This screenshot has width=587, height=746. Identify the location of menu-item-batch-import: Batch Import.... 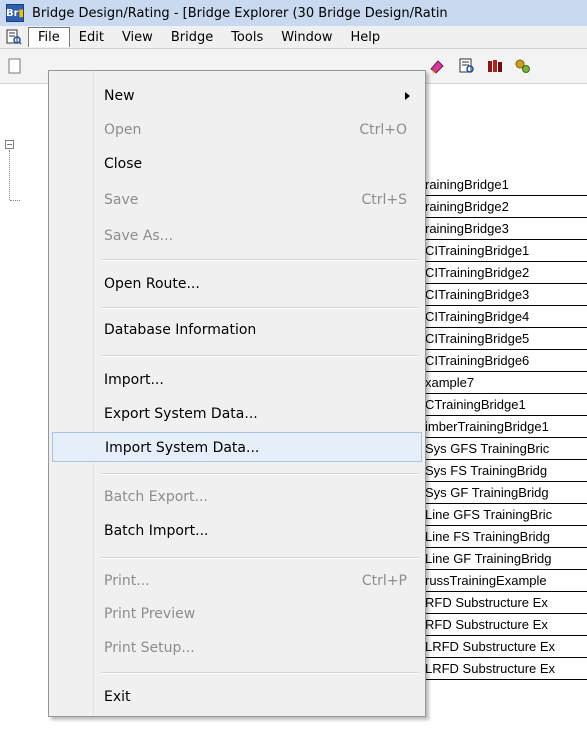
(237, 531).